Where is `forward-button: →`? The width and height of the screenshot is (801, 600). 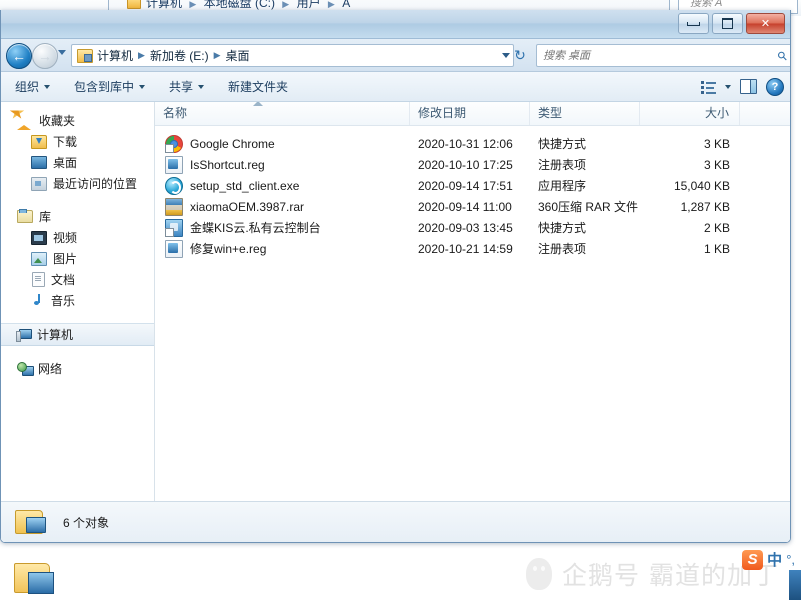
forward-button: → is located at coordinates (45, 56).